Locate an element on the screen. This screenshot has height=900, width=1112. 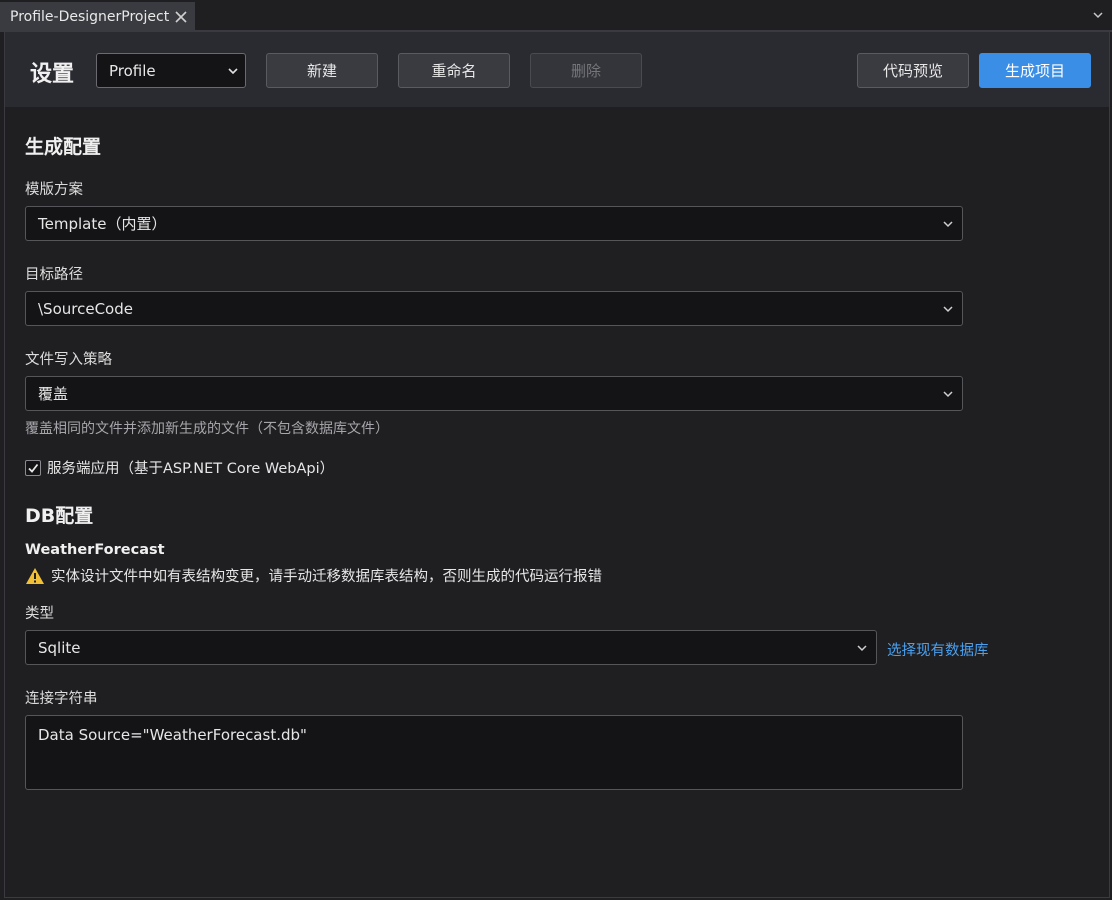
warning-message: 实体设计文件中如有表结构变更，请手动迁移数据库表结构，否则生成的代码运行报错 is located at coordinates (313, 575).